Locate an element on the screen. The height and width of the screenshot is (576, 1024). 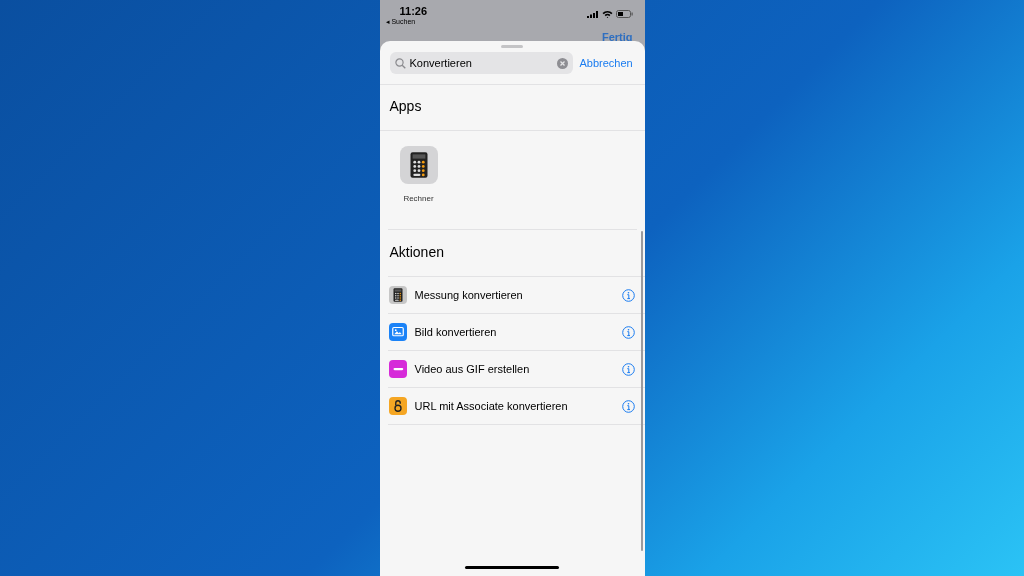
cancel-button: Abbrechen is located at coordinates (606, 63).